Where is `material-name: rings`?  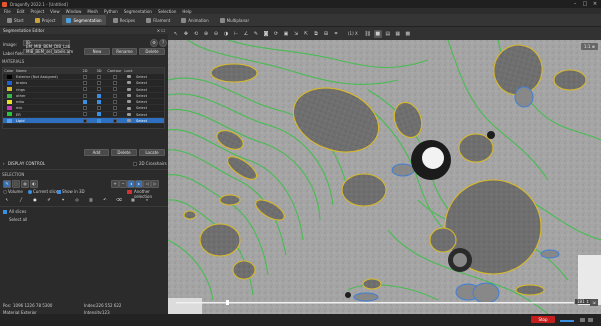
material-name: rings is located at coordinates (46, 89).